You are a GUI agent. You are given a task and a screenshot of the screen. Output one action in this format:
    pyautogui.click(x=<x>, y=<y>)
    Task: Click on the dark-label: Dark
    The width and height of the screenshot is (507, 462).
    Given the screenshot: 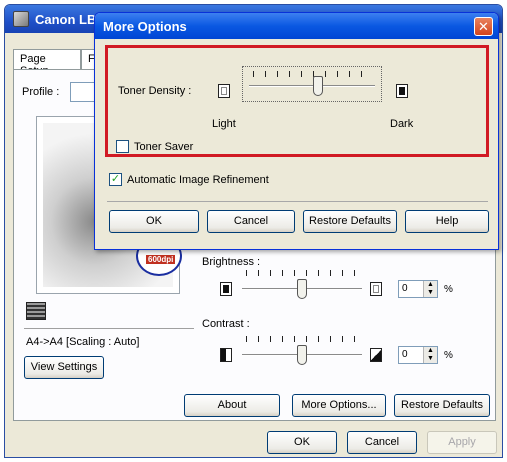 What is the action you would take?
    pyautogui.click(x=402, y=124)
    